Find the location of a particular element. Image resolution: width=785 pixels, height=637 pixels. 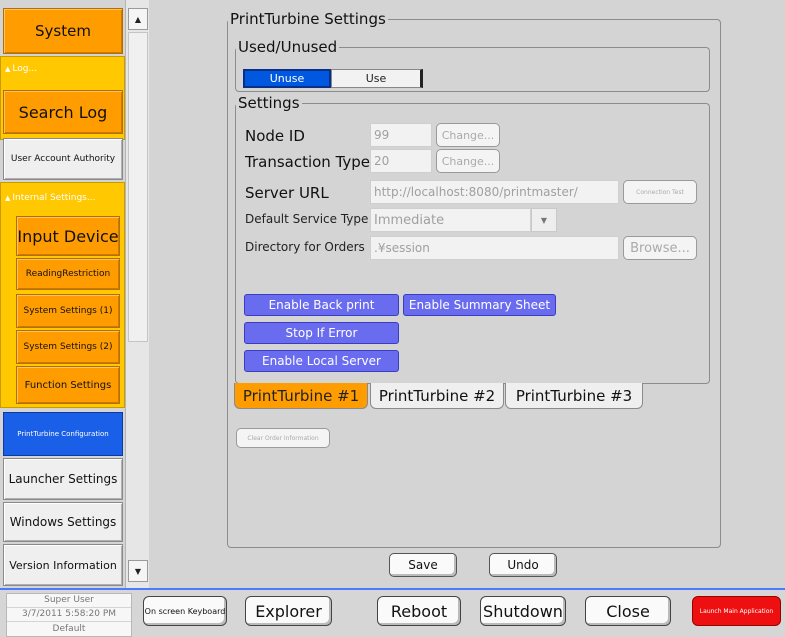

server-url-label: Server URL is located at coordinates (287, 193).